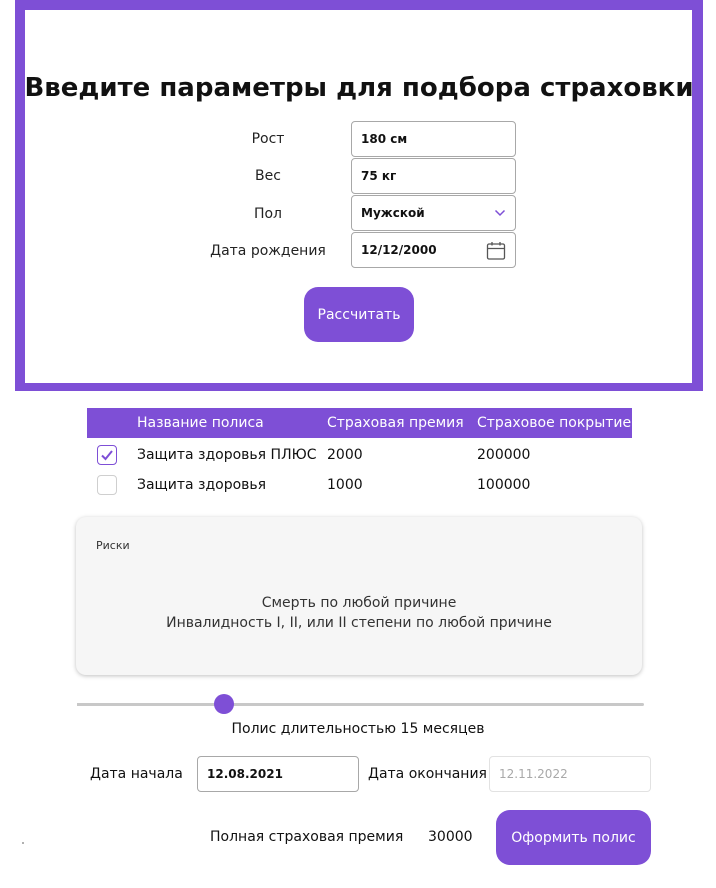 The width and height of the screenshot is (716, 888). Describe the element at coordinates (268, 214) in the screenshot. I see `gender-label: Пол` at that location.